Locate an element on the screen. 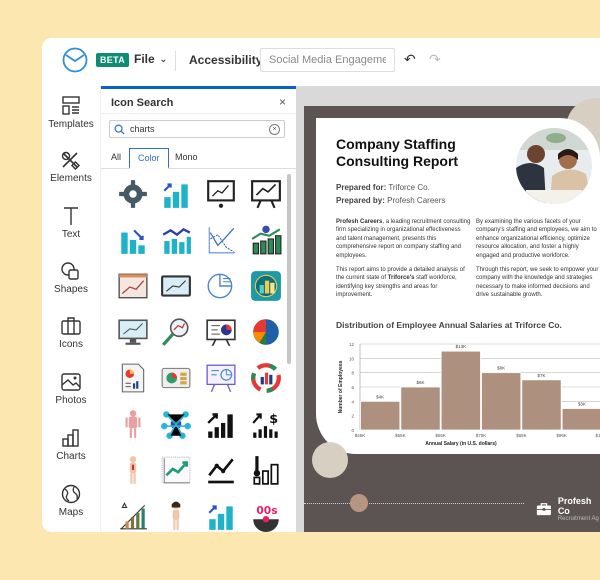 The width and height of the screenshot is (600, 580). sidebar-item-maps: Maps is located at coordinates (71, 501).